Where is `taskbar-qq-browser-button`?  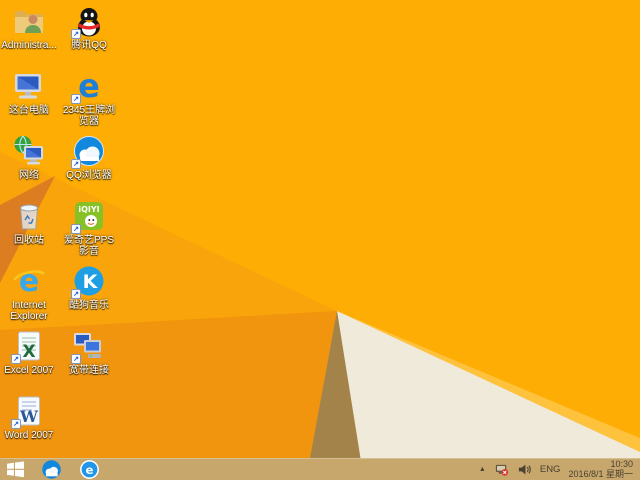 taskbar-qq-browser-button is located at coordinates (51, 469).